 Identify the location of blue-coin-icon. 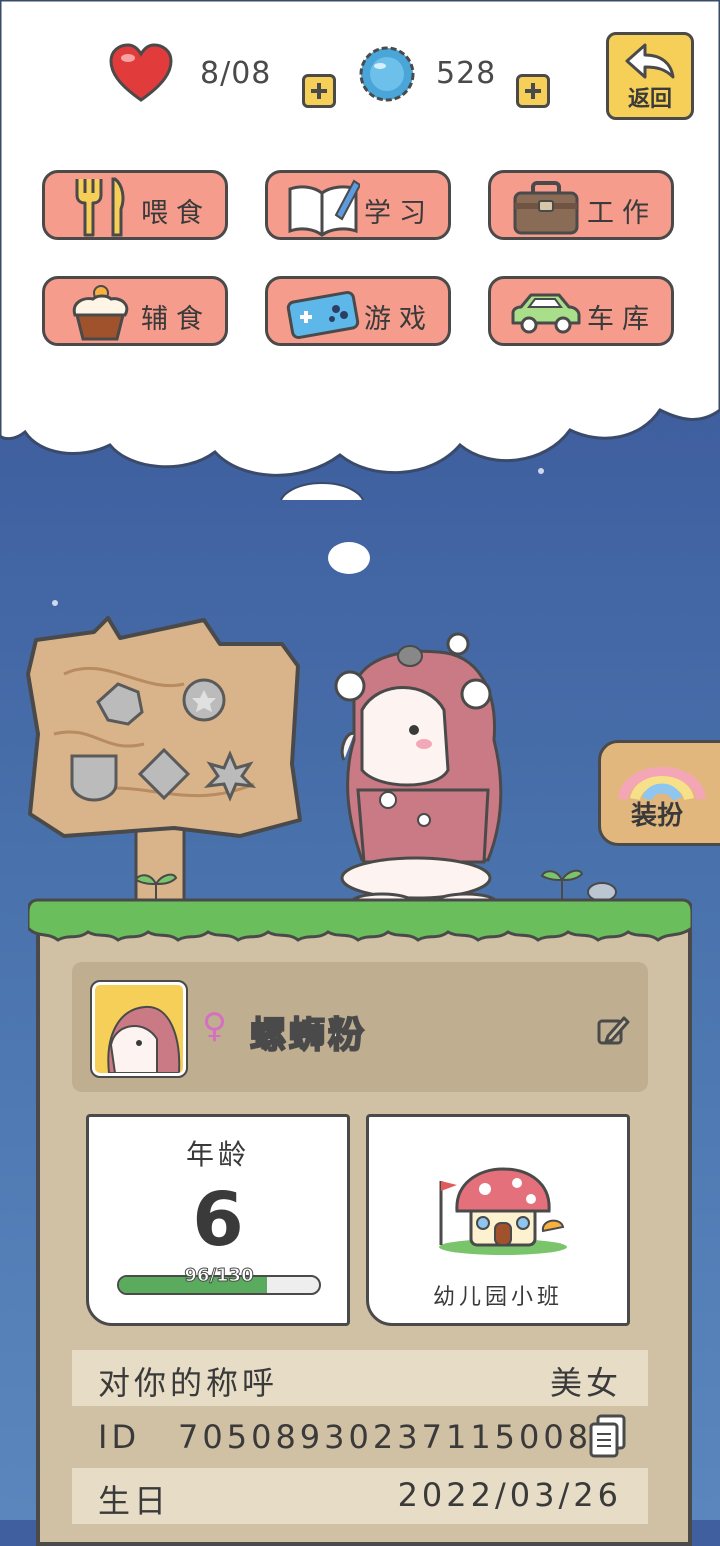
(387, 74).